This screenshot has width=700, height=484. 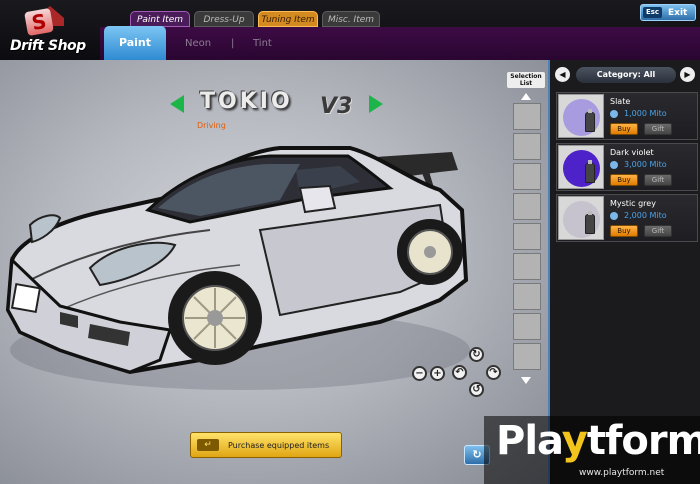 What do you see at coordinates (526, 96) in the screenshot?
I see `selection-scroll-up-icon` at bounding box center [526, 96].